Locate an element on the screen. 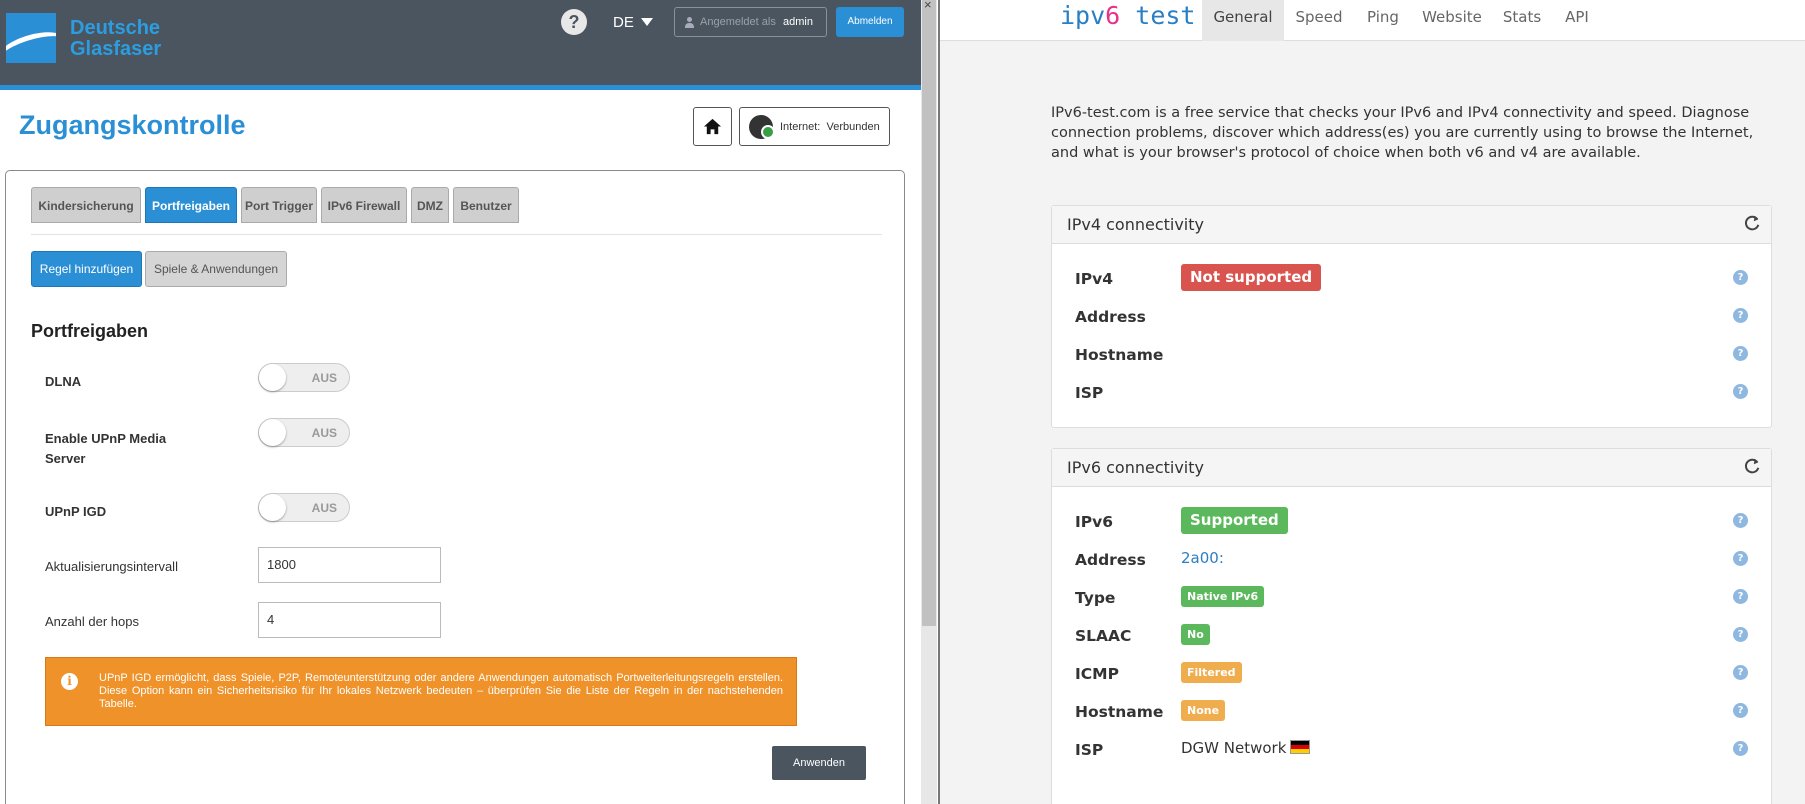  nav-ping: Ping is located at coordinates (1383, 20).